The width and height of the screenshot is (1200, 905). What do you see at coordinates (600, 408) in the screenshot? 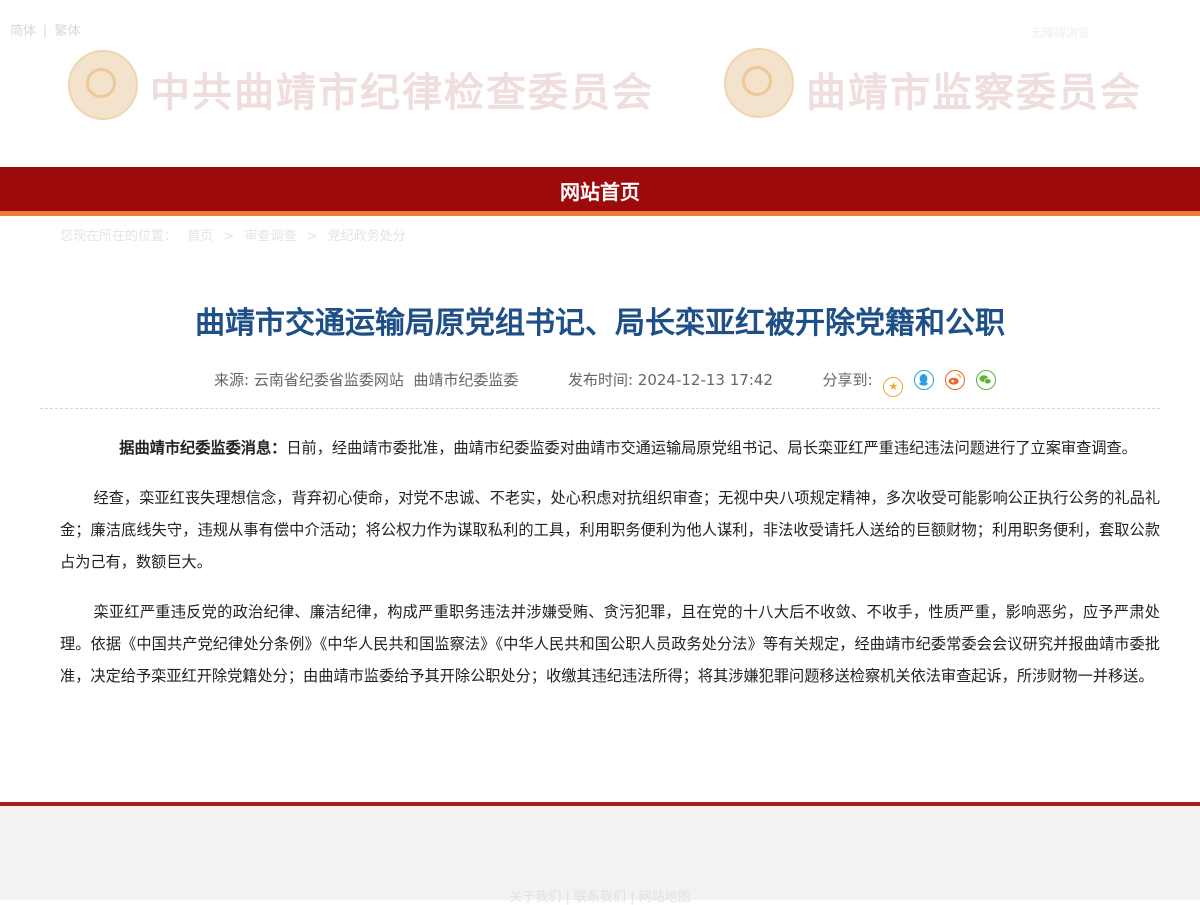
I see `meta-divider` at bounding box center [600, 408].